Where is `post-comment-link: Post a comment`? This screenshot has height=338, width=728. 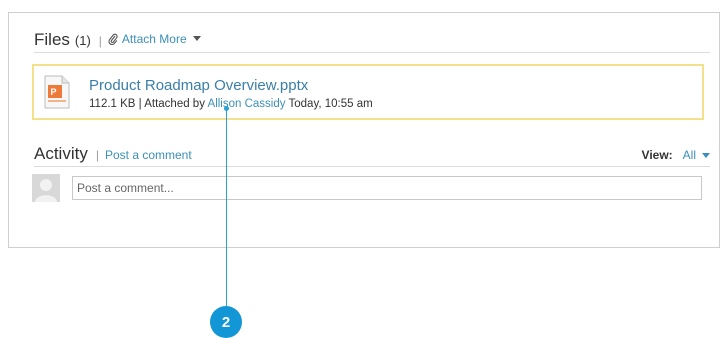 post-comment-link: Post a comment is located at coordinates (148, 155).